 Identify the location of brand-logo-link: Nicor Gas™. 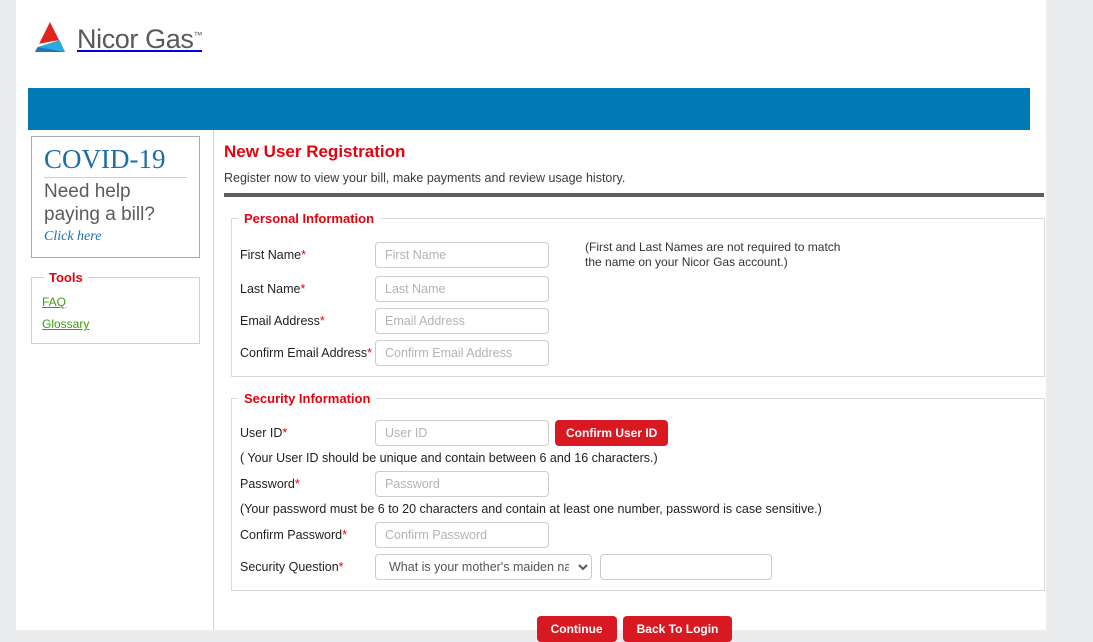
(116, 39).